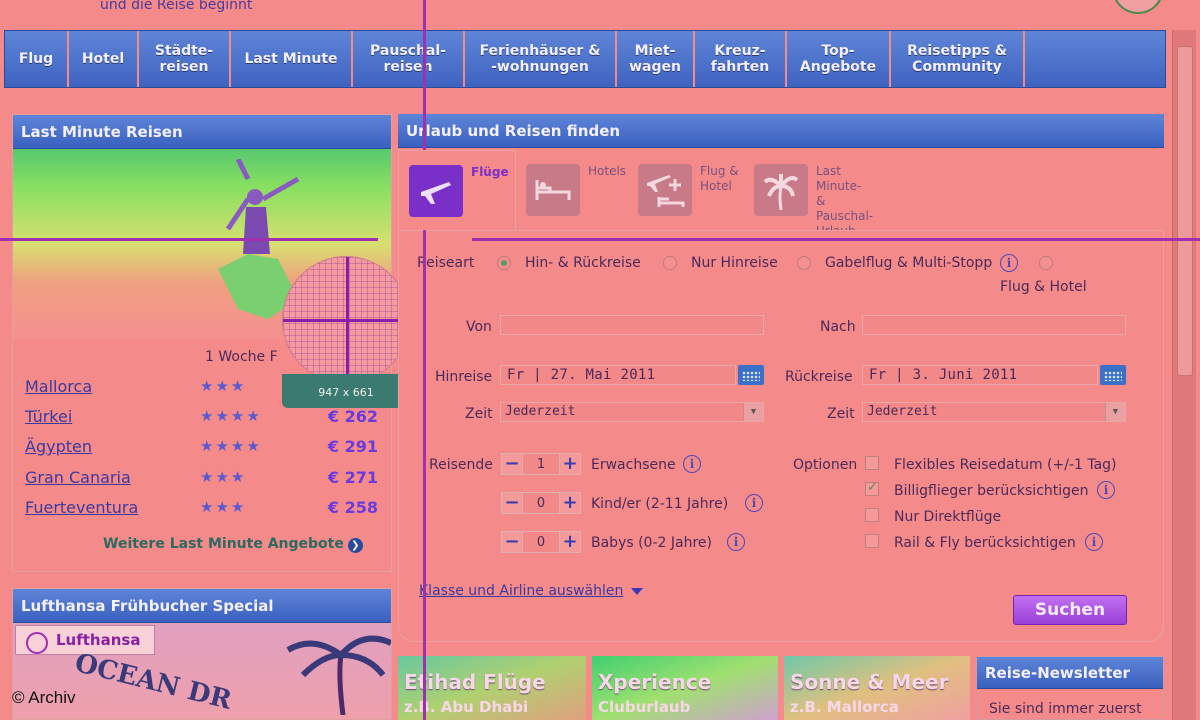 The height and width of the screenshot is (720, 1200). Describe the element at coordinates (607, 171) in the screenshot. I see `tab-hotels-label: Hotels` at that location.